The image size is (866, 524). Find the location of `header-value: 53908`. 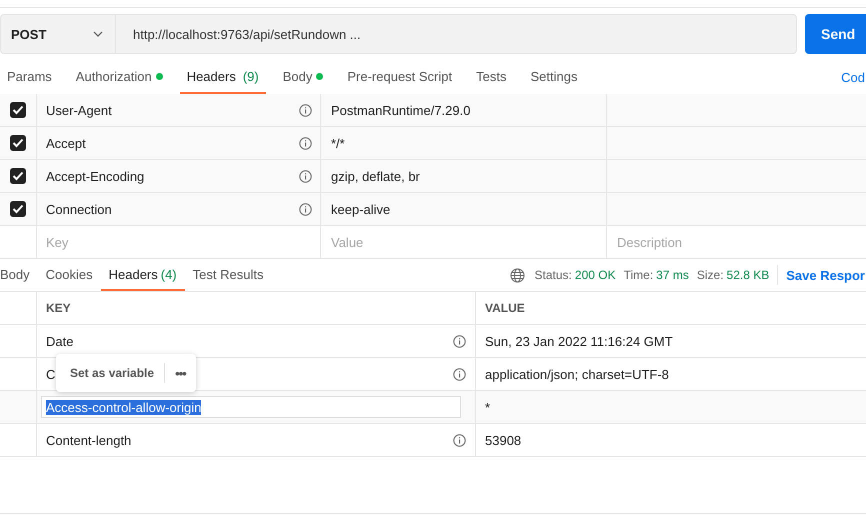

header-value: 53908 is located at coordinates (503, 440).